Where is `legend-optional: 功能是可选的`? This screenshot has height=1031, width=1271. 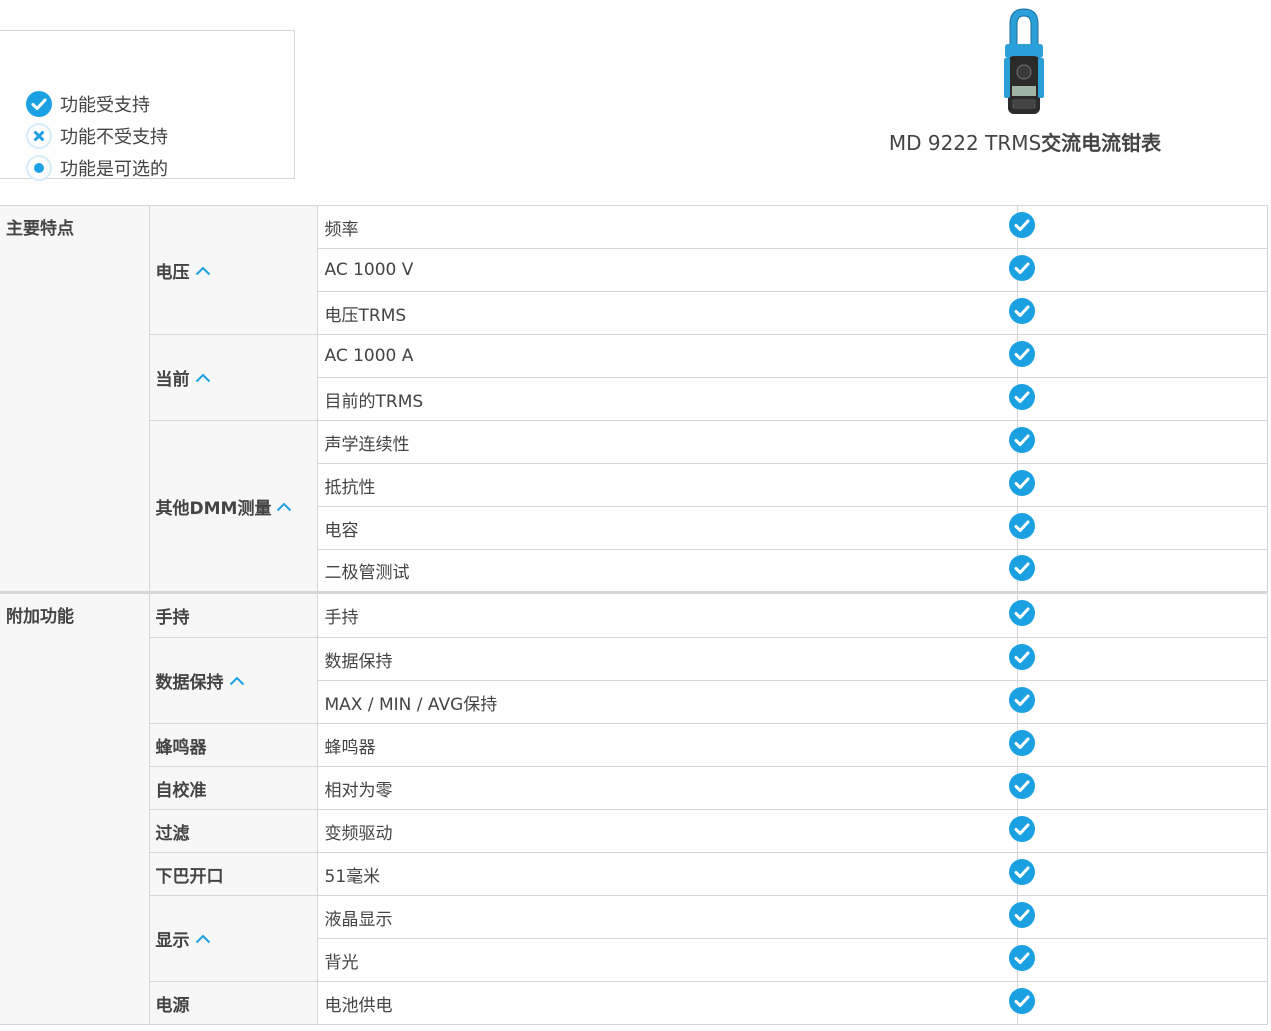 legend-optional: 功能是可选的 is located at coordinates (97, 168).